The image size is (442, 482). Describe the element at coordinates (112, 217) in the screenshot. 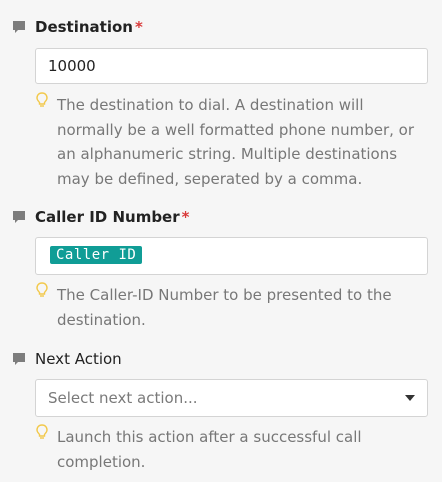

I see `caller-id-label: Caller ID Number *` at that location.